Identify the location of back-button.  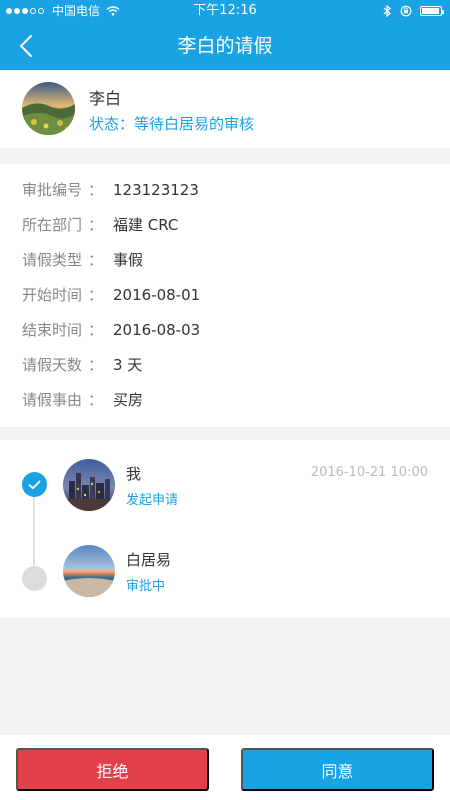
(26, 46).